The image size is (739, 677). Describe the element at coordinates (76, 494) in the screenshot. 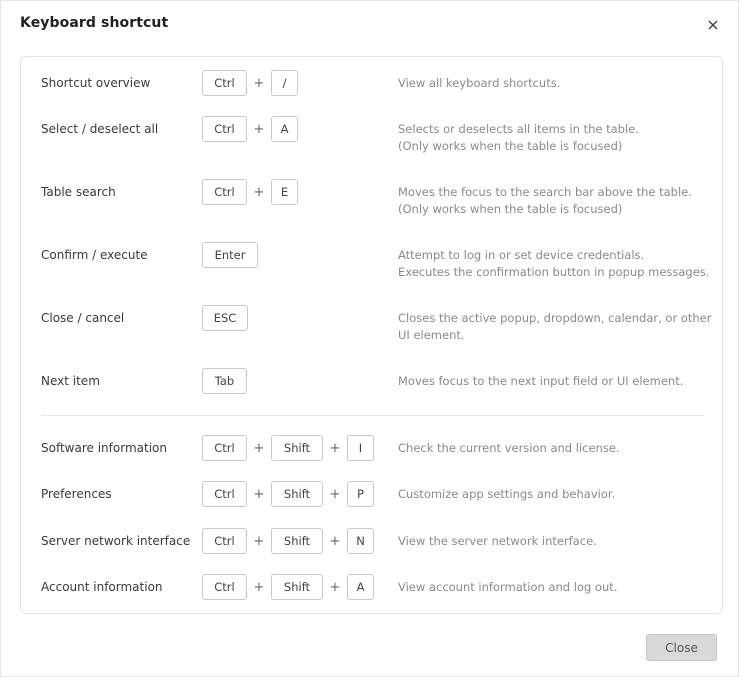

I see `shortcut-label: Preferences` at that location.